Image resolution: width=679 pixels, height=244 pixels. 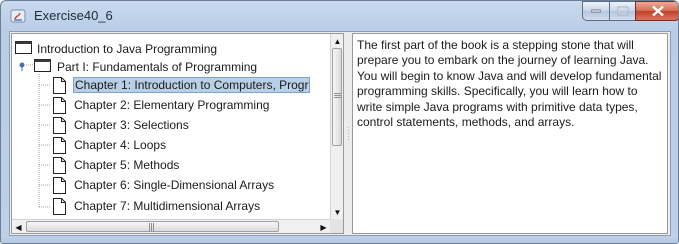 I want to click on horizontal-scroll-thumb, so click(x=152, y=226).